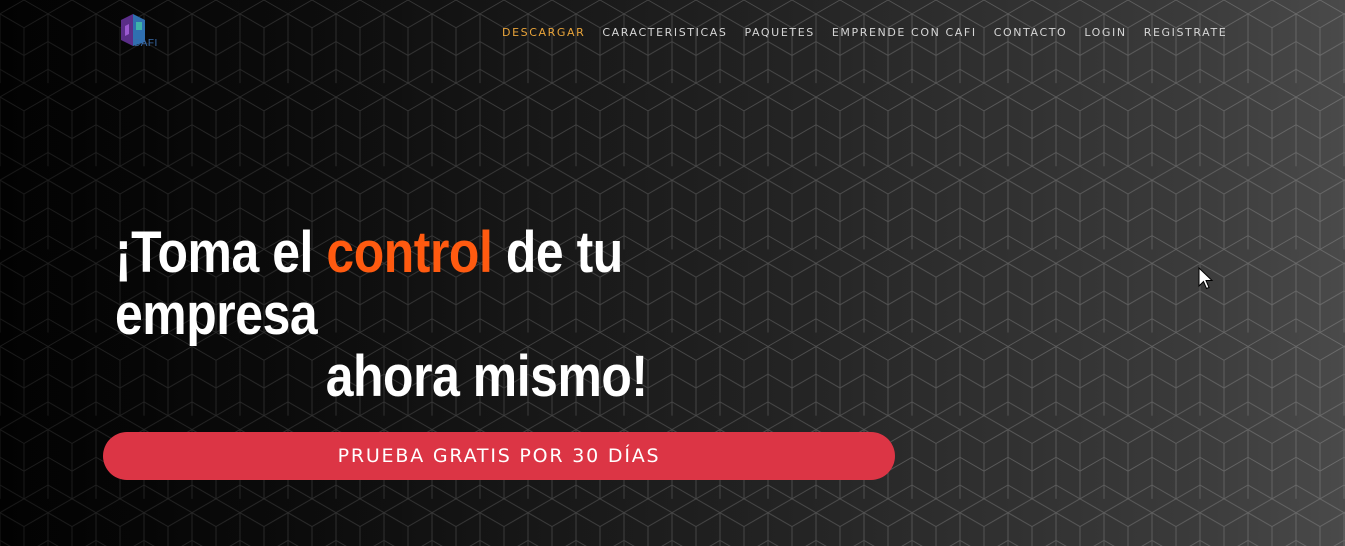  Describe the element at coordinates (543, 32) in the screenshot. I see `nav-item-descargar: DESCARGAR` at that location.